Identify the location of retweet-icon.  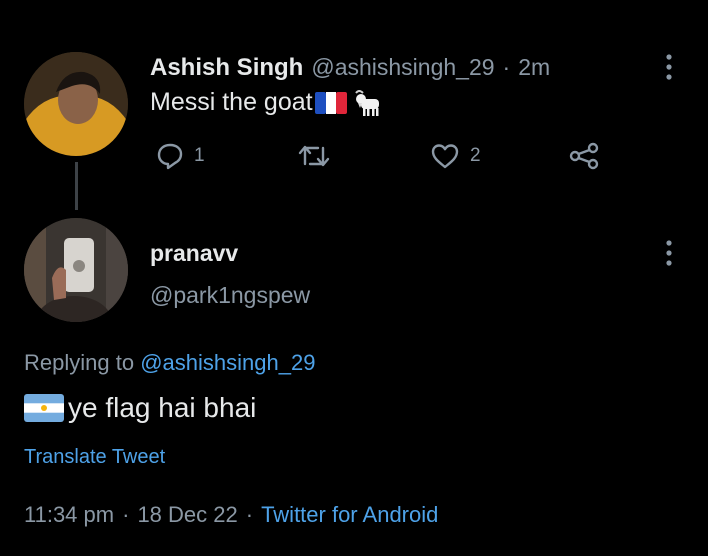
(314, 156).